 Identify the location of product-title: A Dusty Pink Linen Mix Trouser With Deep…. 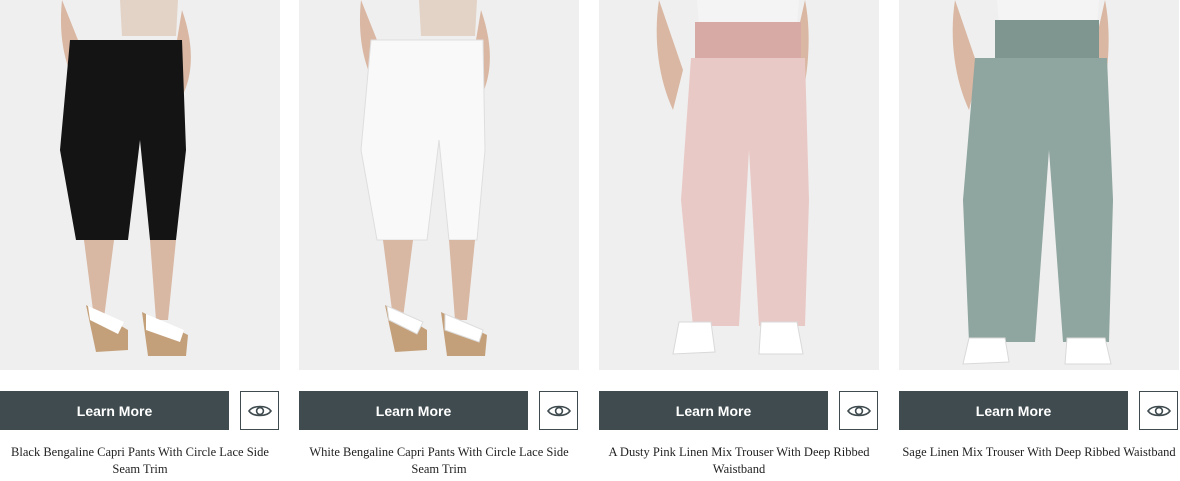
(739, 461).